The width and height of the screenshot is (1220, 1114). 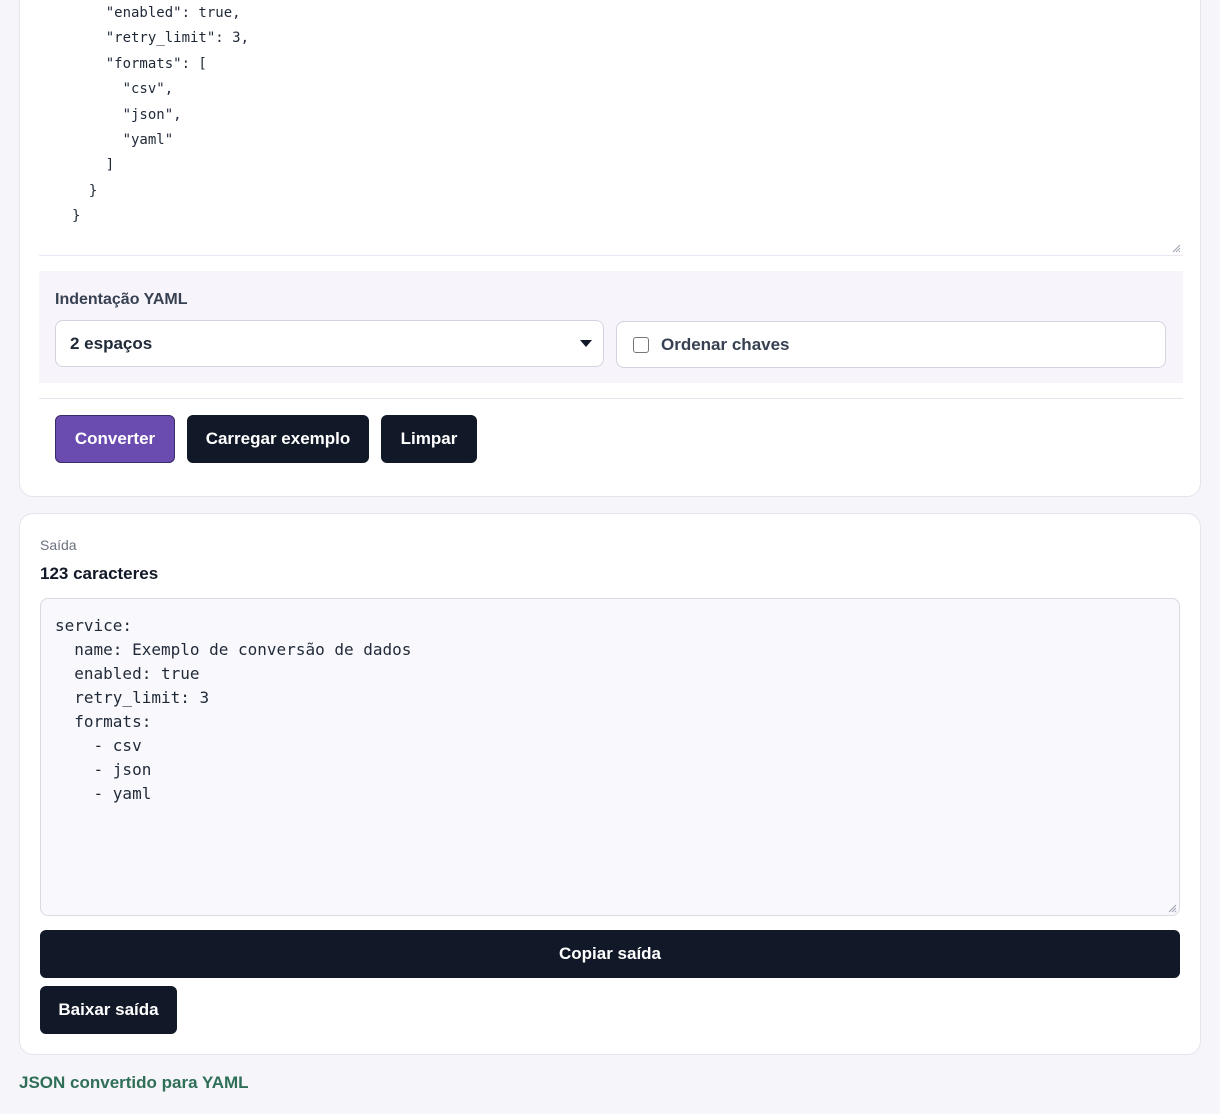 What do you see at coordinates (611, 327) in the screenshot?
I see `options-panel: Indentação YAML 2 espaços Ordenar chaves` at bounding box center [611, 327].